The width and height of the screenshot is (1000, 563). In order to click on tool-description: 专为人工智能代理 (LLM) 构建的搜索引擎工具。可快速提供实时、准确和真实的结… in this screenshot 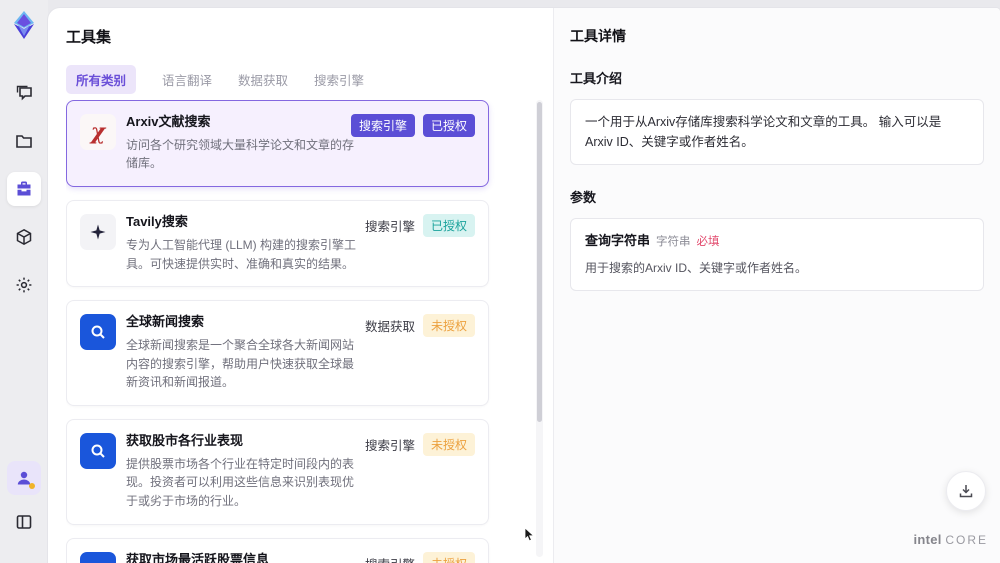, I will do `click(241, 254)`.